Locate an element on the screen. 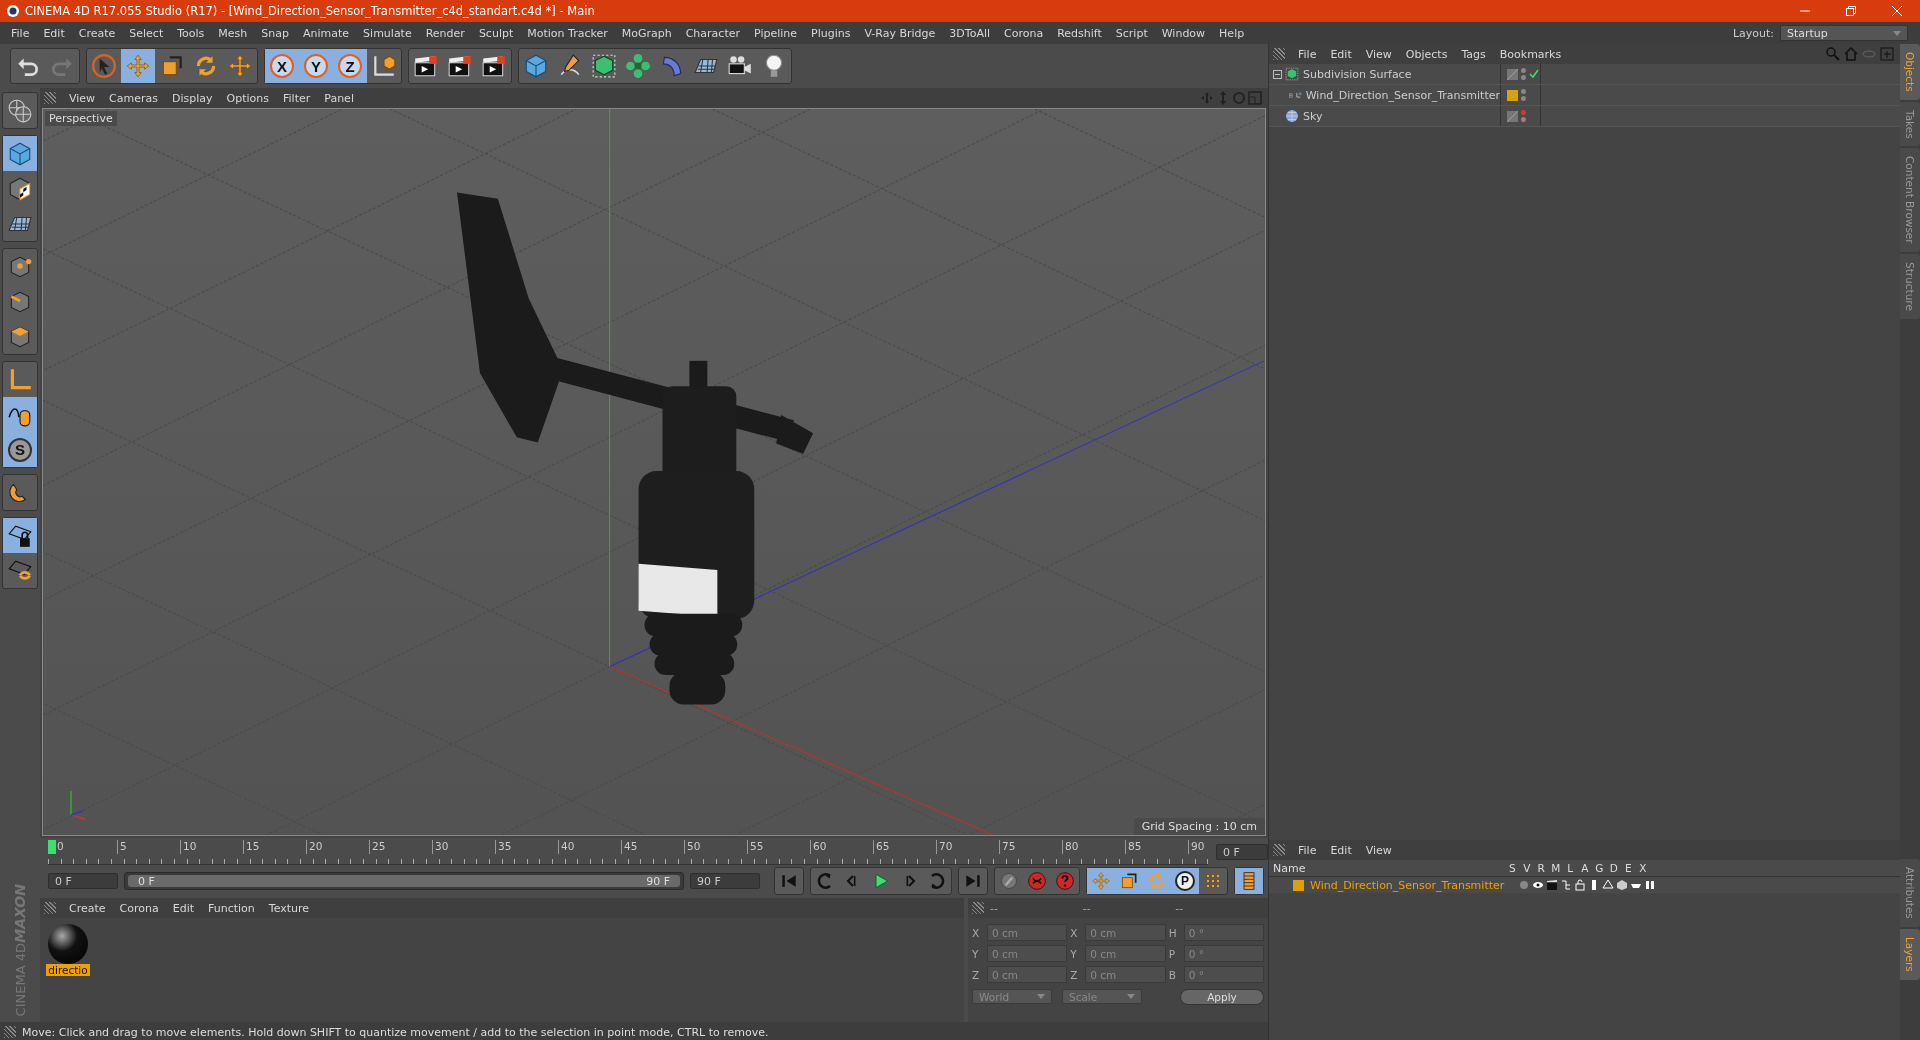 The height and width of the screenshot is (1040, 1920). object-name: Subdivision Surface is located at coordinates (1357, 74).